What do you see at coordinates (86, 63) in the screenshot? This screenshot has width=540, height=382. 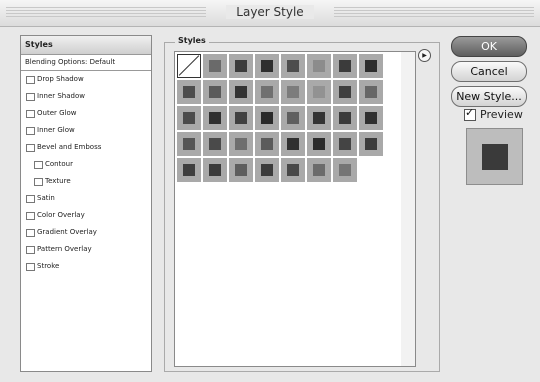 I see `blending-options-default: Blending Options: Default` at bounding box center [86, 63].